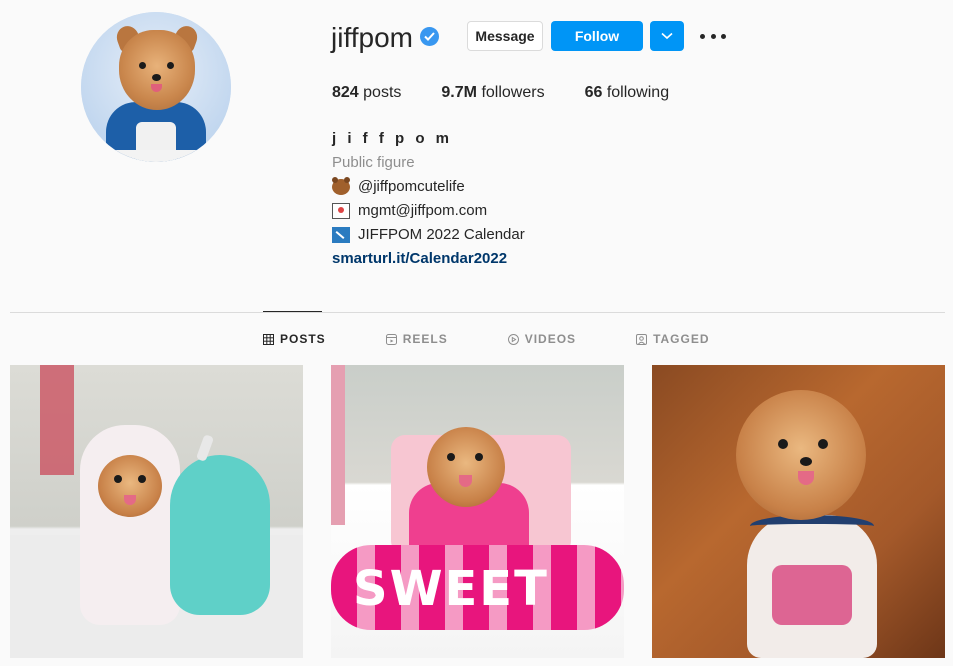 This screenshot has width=953, height=666. Describe the element at coordinates (57, 420) in the screenshot. I see `wall-art` at that location.